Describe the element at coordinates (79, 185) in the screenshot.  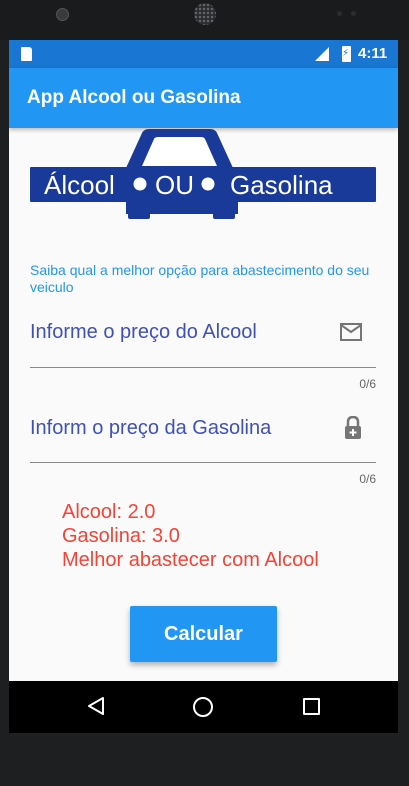
I see `logo-left-word: Álcool` at that location.